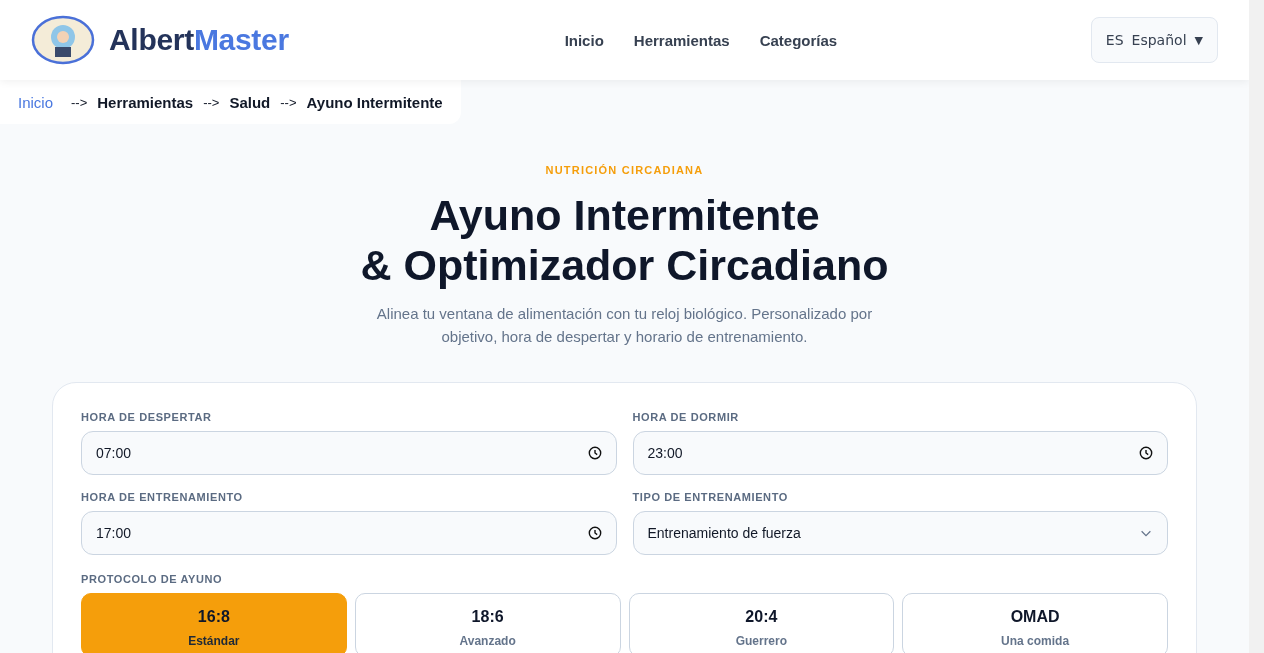 The width and height of the screenshot is (1264, 653). What do you see at coordinates (624, 215) in the screenshot?
I see `page-title: Ayuno Intermitente` at bounding box center [624, 215].